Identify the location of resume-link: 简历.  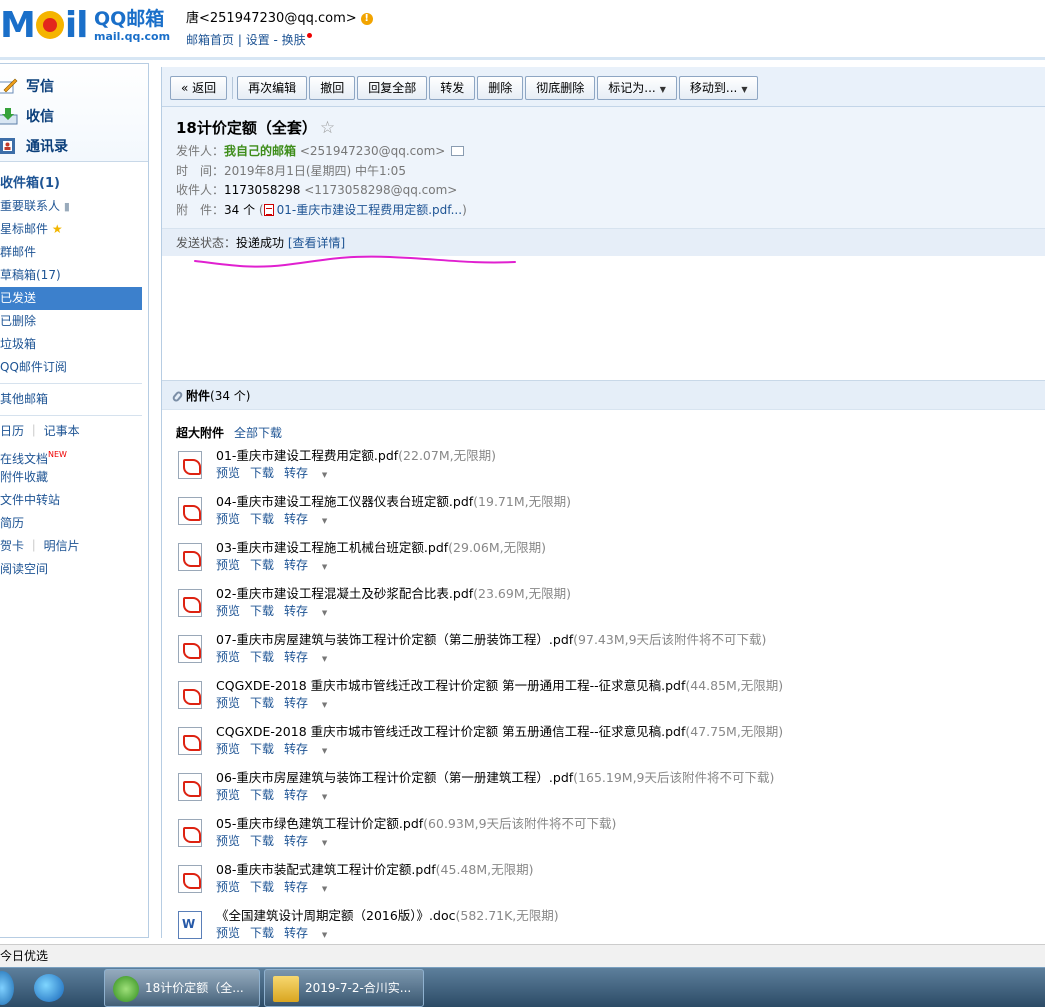
(74, 523).